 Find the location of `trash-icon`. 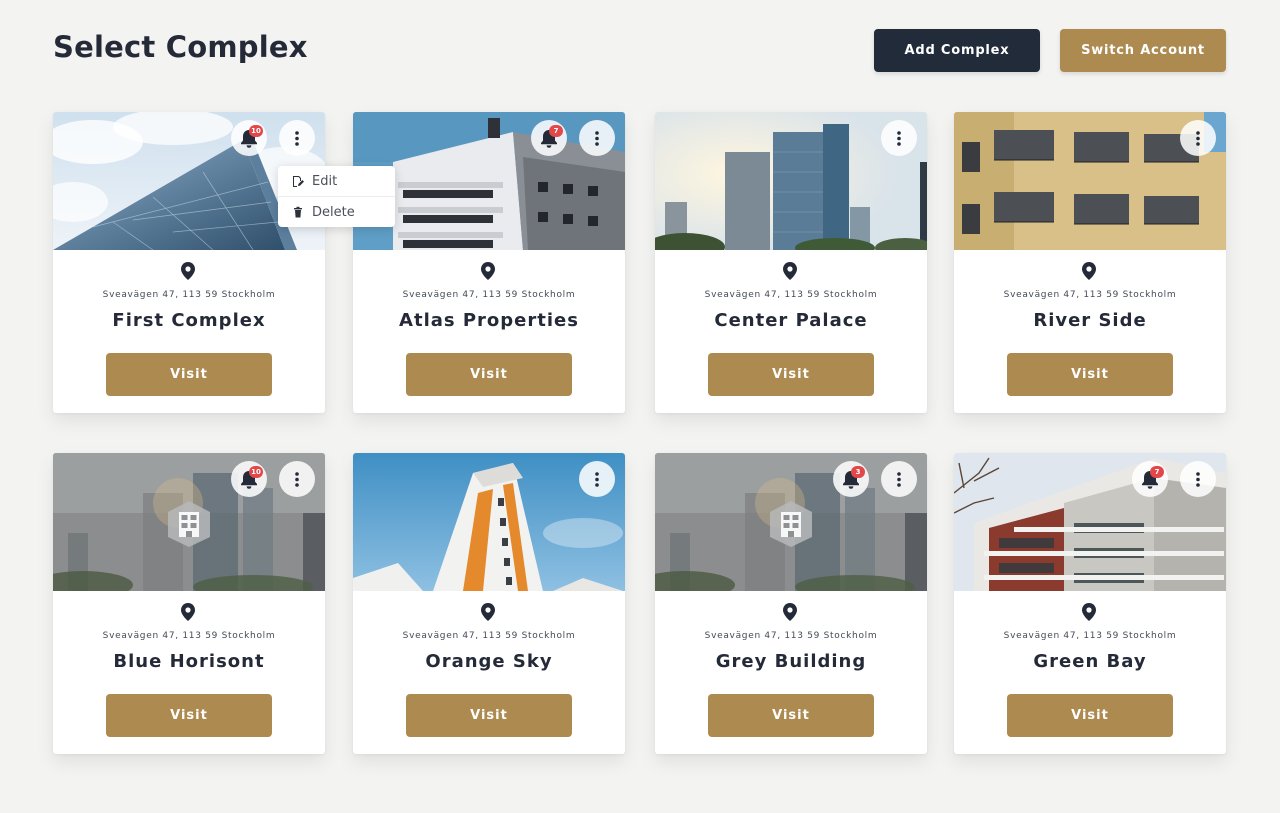

trash-icon is located at coordinates (298, 212).